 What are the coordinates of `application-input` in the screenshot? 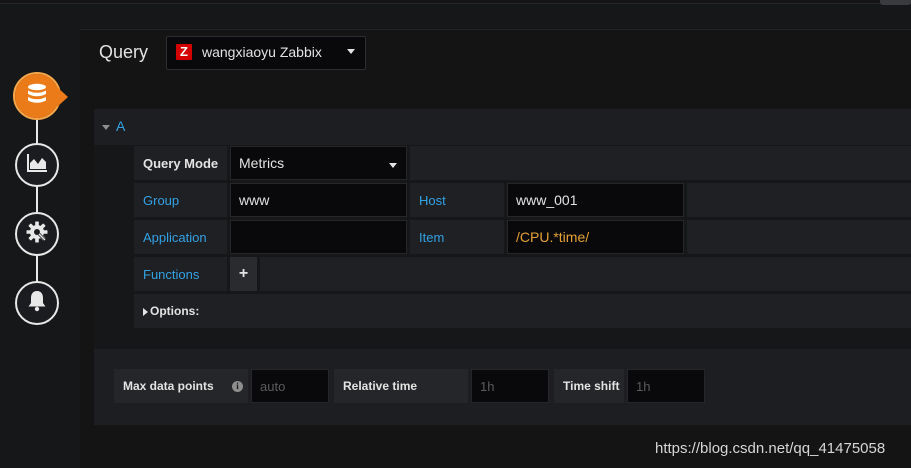 It's located at (318, 237).